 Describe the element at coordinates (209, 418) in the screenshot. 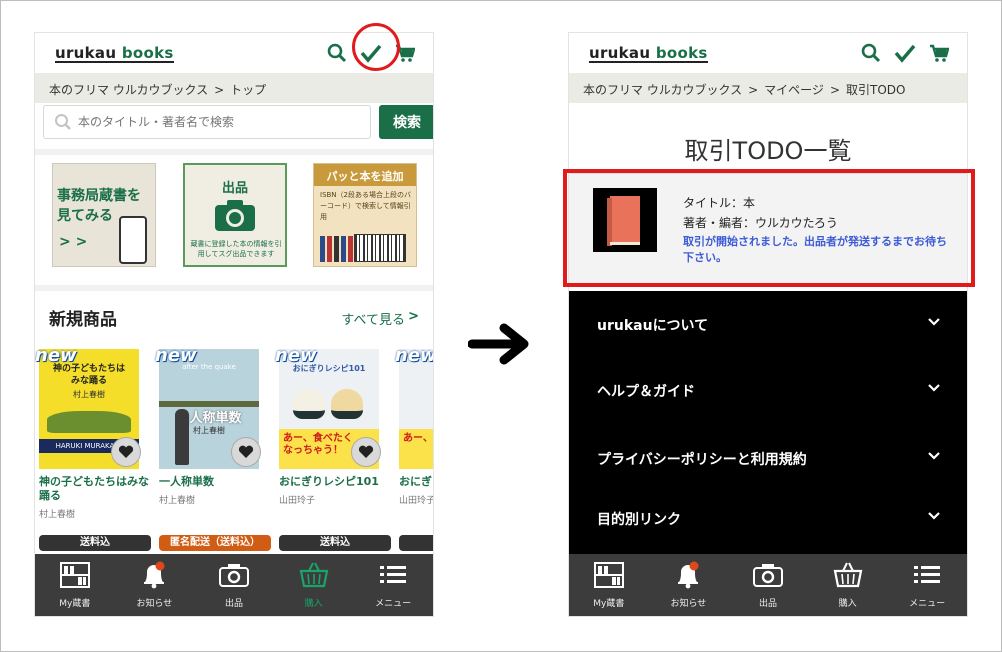

I see `cover-title: 一人称単数` at that location.